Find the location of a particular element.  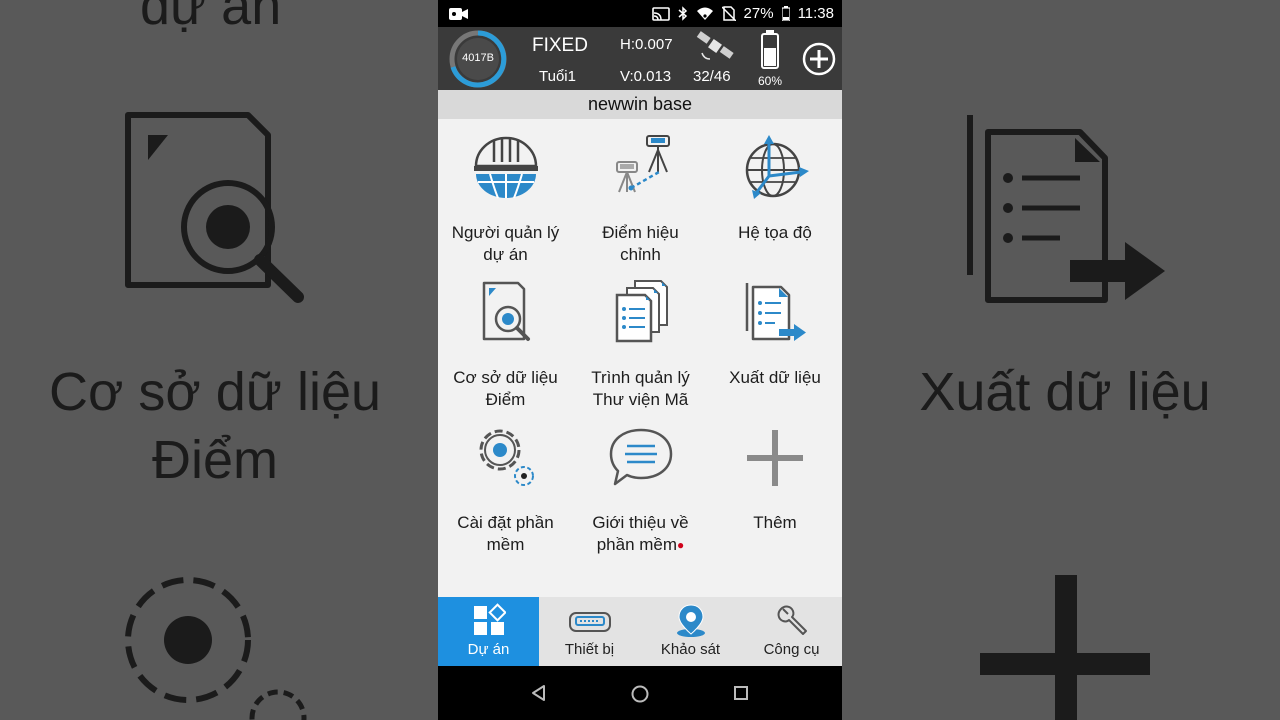

bg-text-top-left: dự án is located at coordinates (211, 18).